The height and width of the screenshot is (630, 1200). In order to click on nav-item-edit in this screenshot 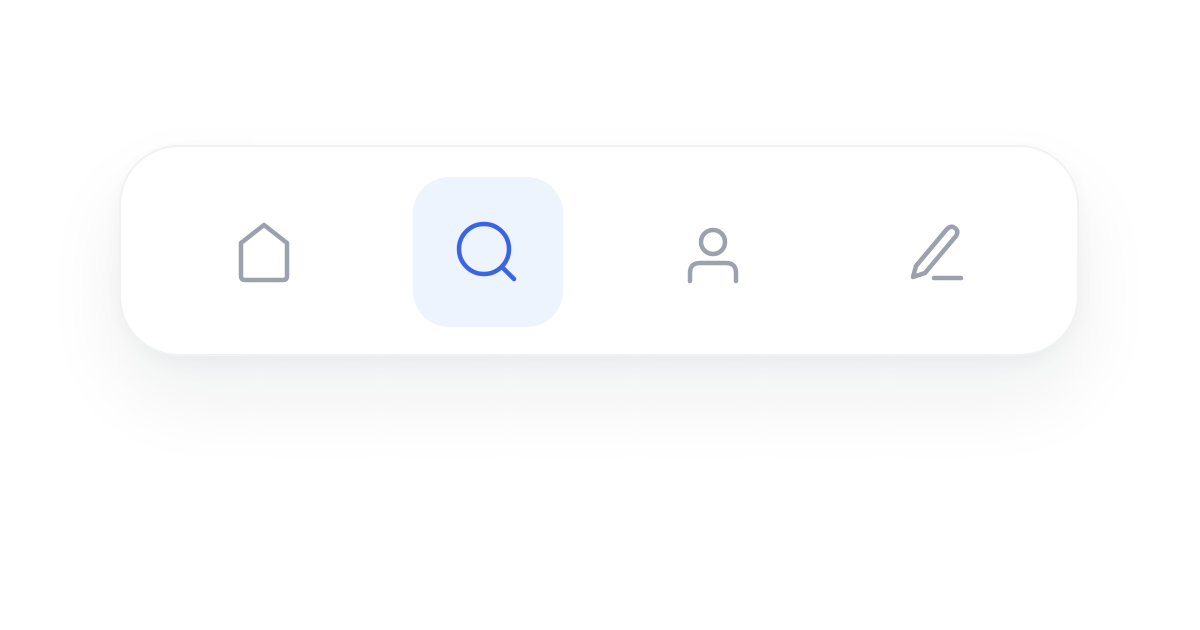, I will do `click(938, 252)`.